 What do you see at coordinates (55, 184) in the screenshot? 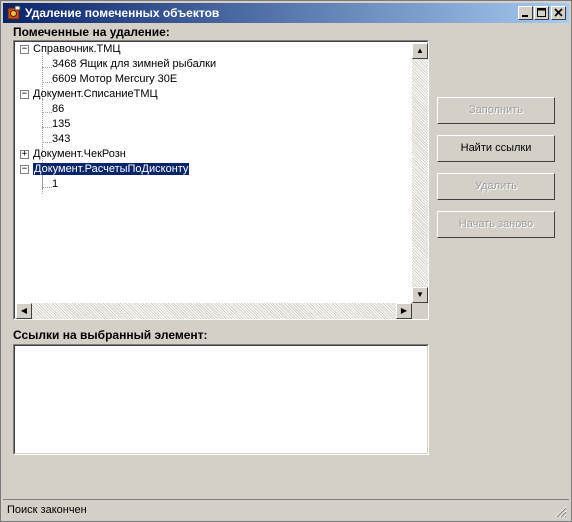
I see `tree-item: 1` at bounding box center [55, 184].